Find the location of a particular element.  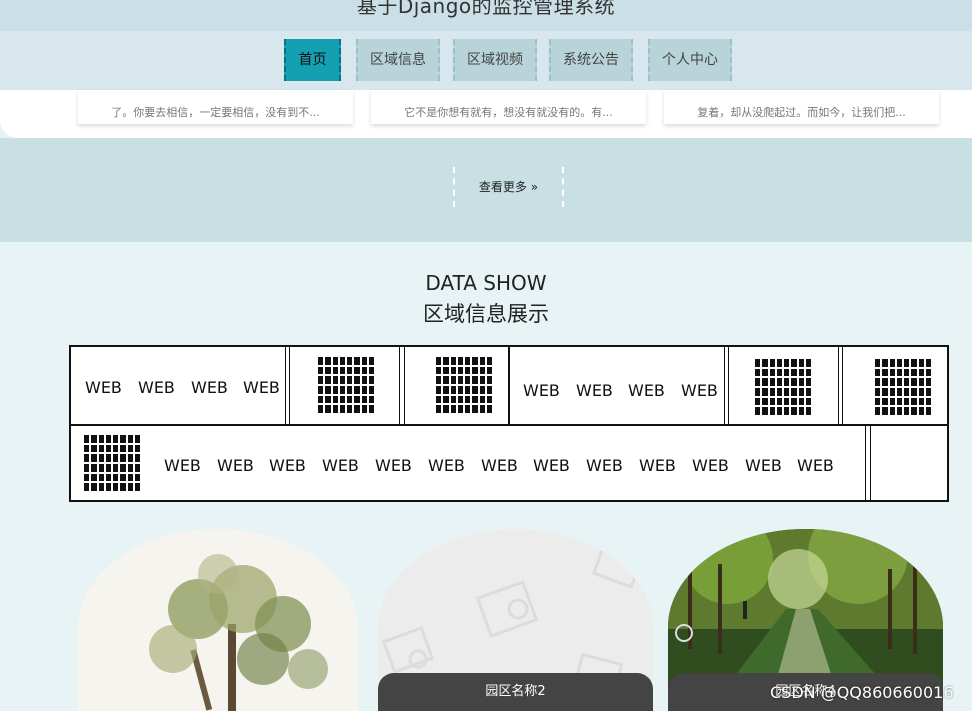

nav-item-region-video: 区域视频 is located at coordinates (495, 60).